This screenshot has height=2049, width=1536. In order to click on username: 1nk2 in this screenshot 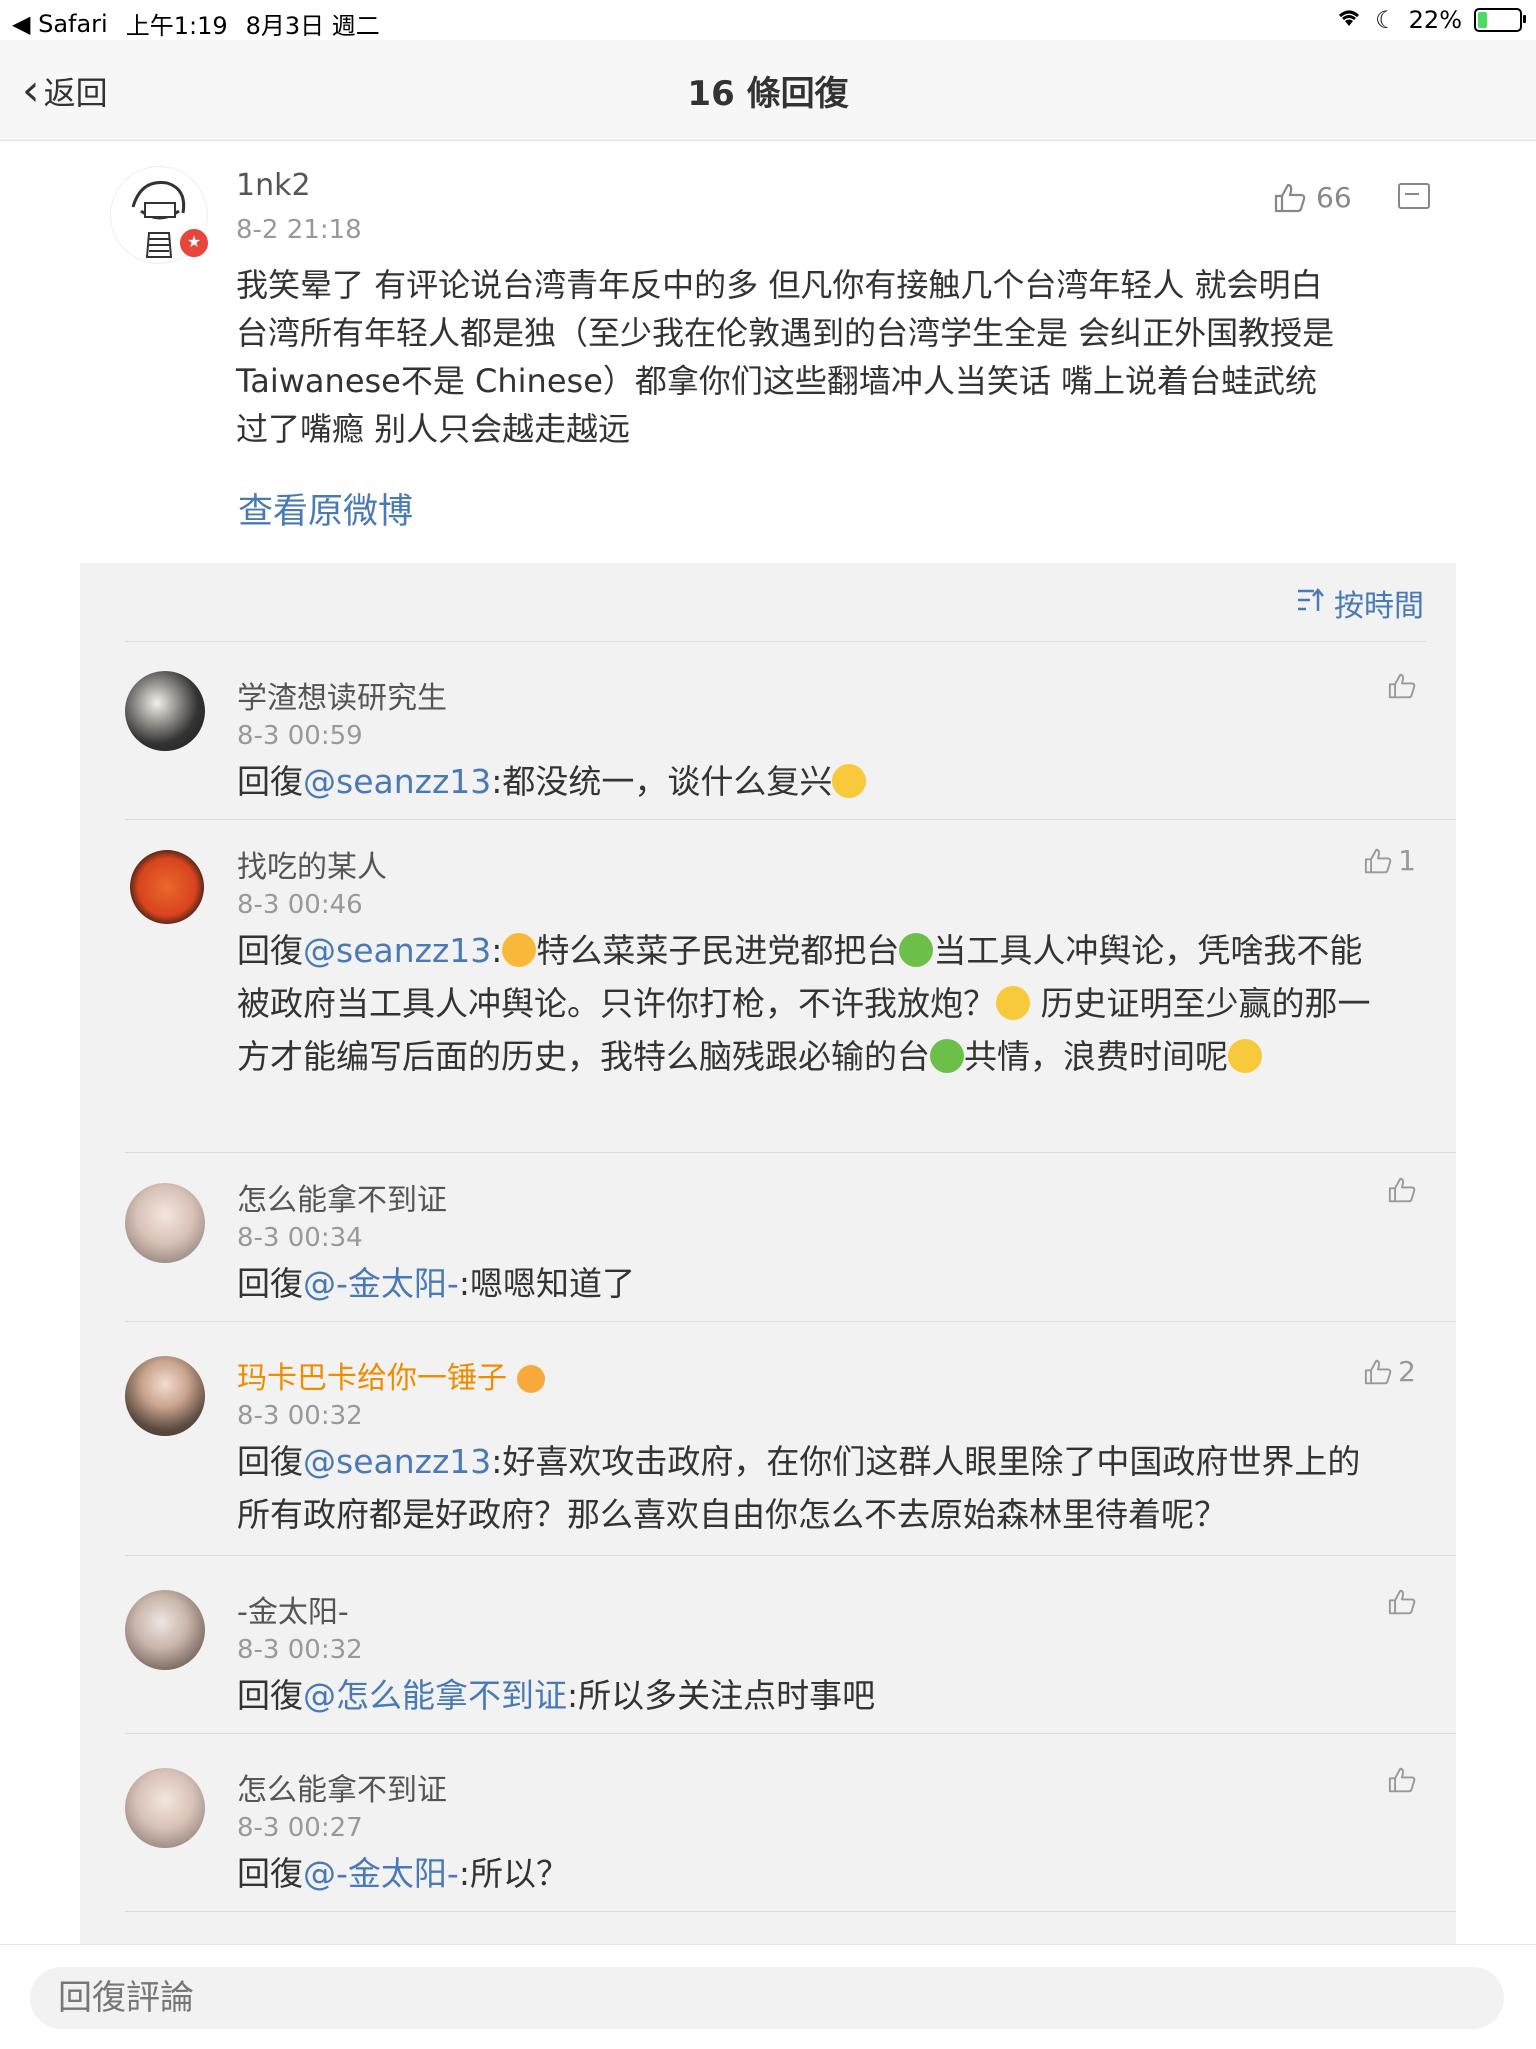, I will do `click(273, 185)`.